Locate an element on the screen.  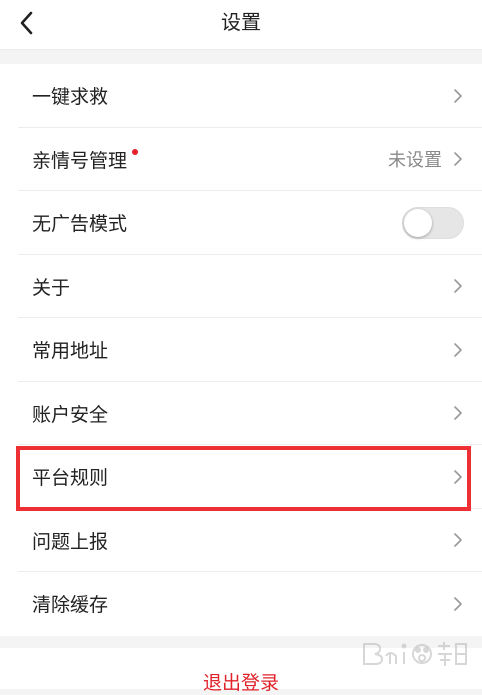
settings-item-label: 账户安全 is located at coordinates (70, 414).